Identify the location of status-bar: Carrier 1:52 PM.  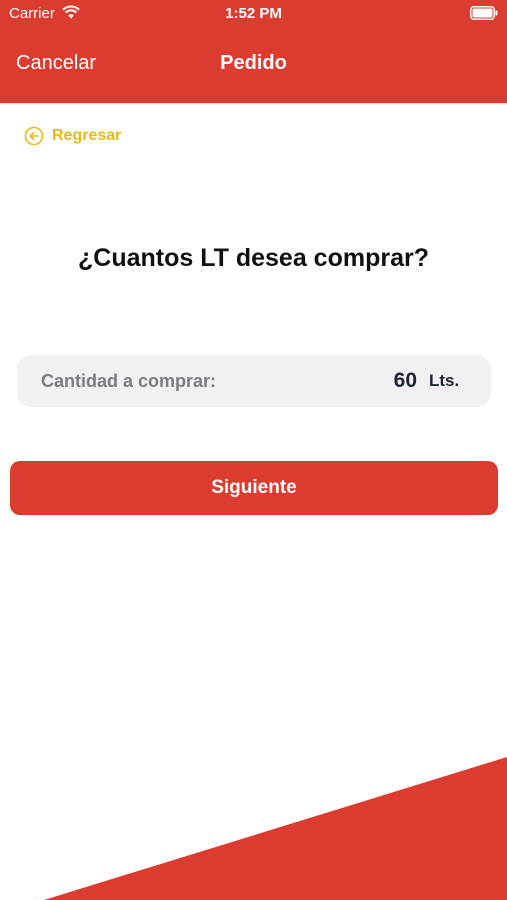
(253, 14).